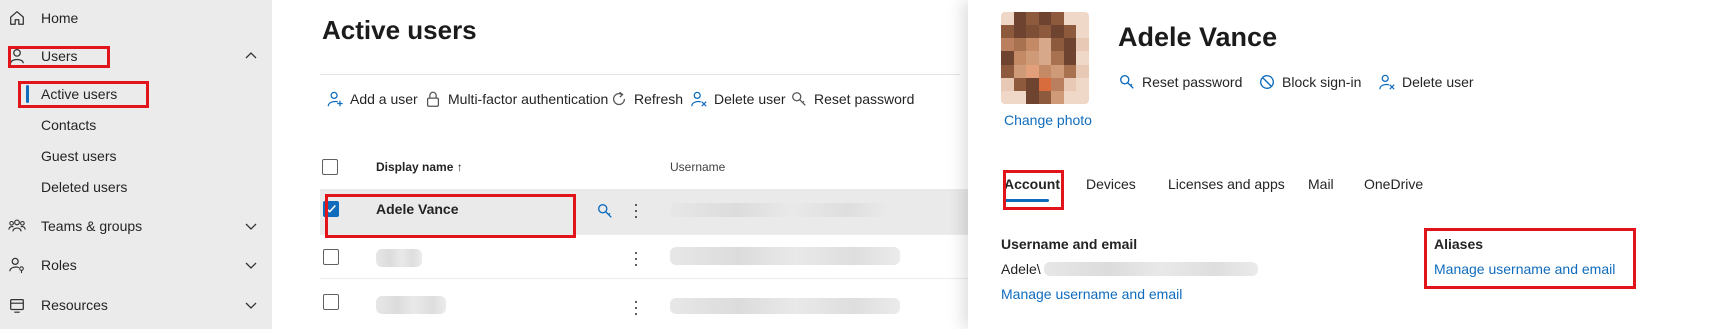  Describe the element at coordinates (1111, 184) in the screenshot. I see `tab-devices: Devices` at that location.